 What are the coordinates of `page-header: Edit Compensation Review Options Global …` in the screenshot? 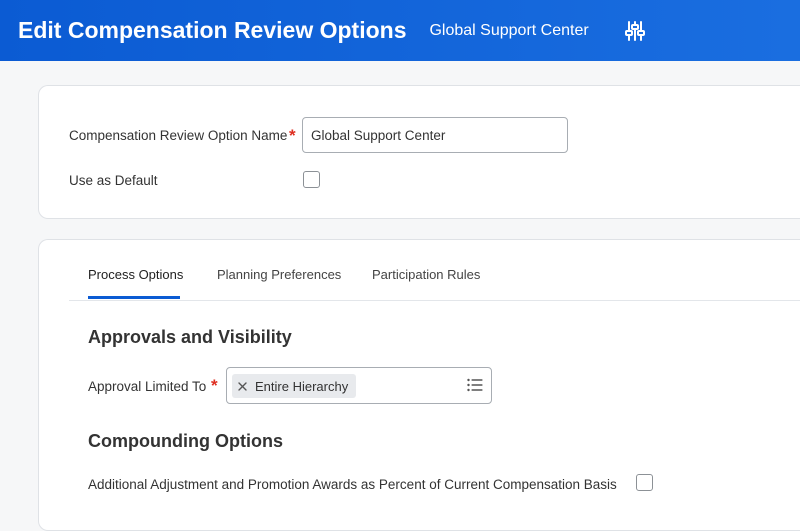 It's located at (400, 30).